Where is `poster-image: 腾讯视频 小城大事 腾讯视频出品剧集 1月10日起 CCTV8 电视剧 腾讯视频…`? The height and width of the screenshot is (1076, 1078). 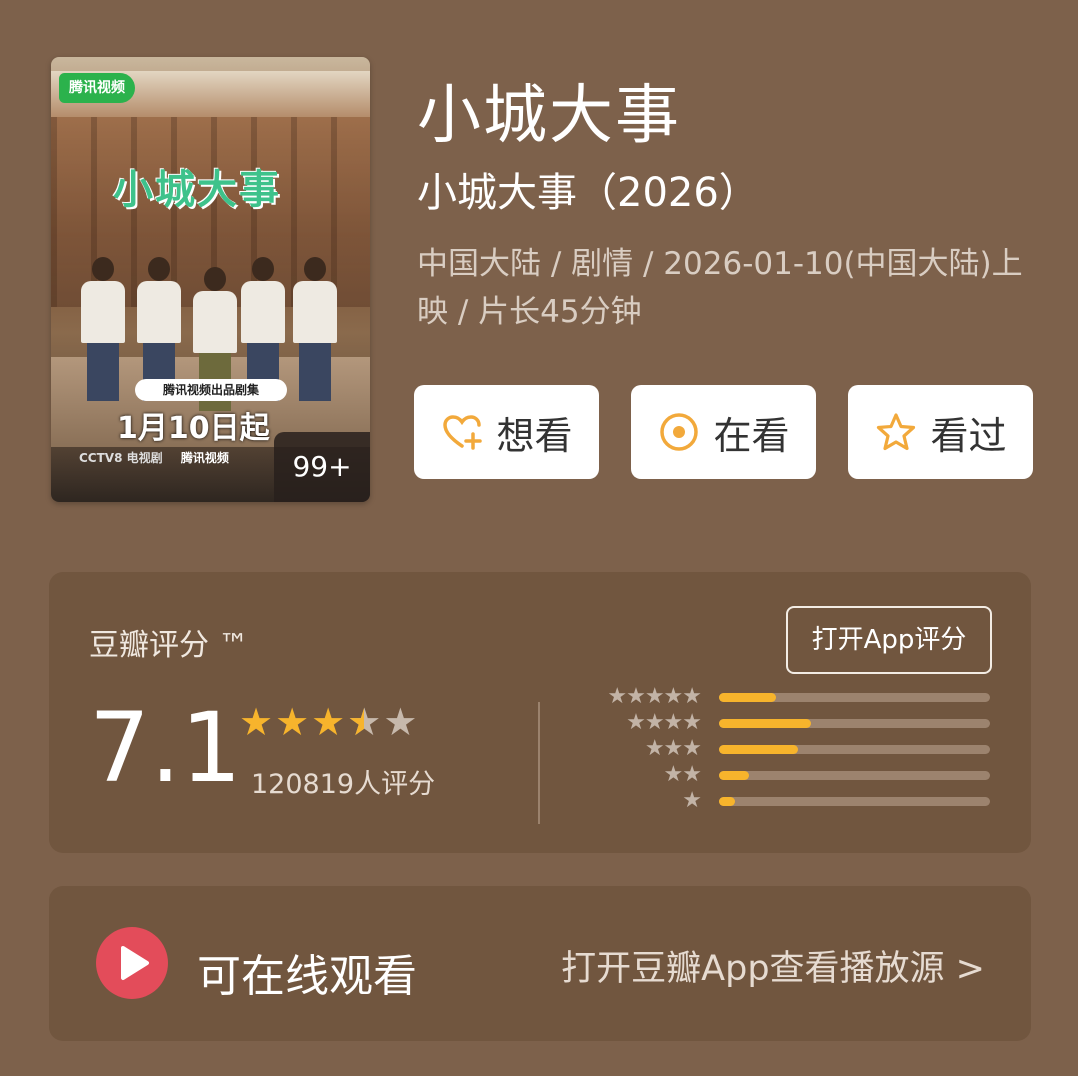
poster-image: 腾讯视频 小城大事 腾讯视频出品剧集 1月10日起 CCTV8 电视剧 腾讯视频… is located at coordinates (210, 279).